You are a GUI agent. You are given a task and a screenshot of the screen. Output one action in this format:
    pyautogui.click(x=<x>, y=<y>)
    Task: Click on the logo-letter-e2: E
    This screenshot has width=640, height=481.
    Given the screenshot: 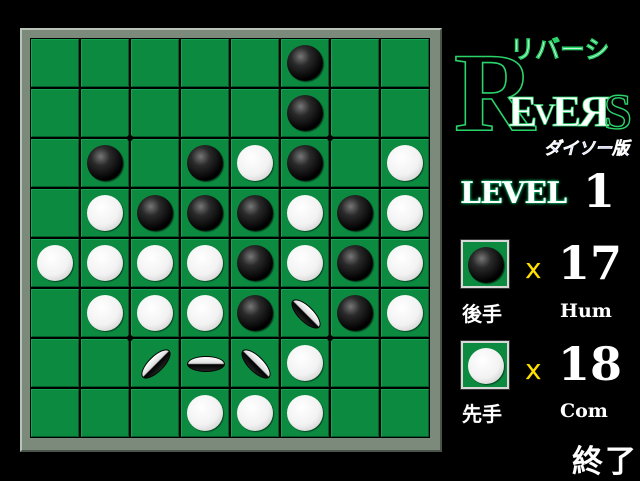 What is the action you would take?
    pyautogui.click(x=566, y=111)
    